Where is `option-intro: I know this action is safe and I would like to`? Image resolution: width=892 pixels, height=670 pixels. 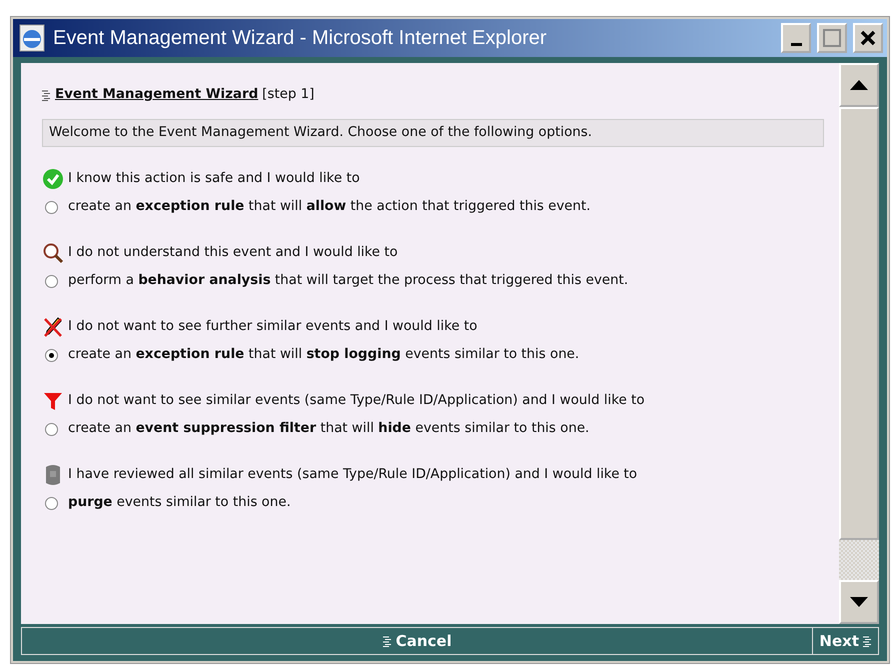 option-intro: I know this action is safe and I would like to is located at coordinates (214, 179).